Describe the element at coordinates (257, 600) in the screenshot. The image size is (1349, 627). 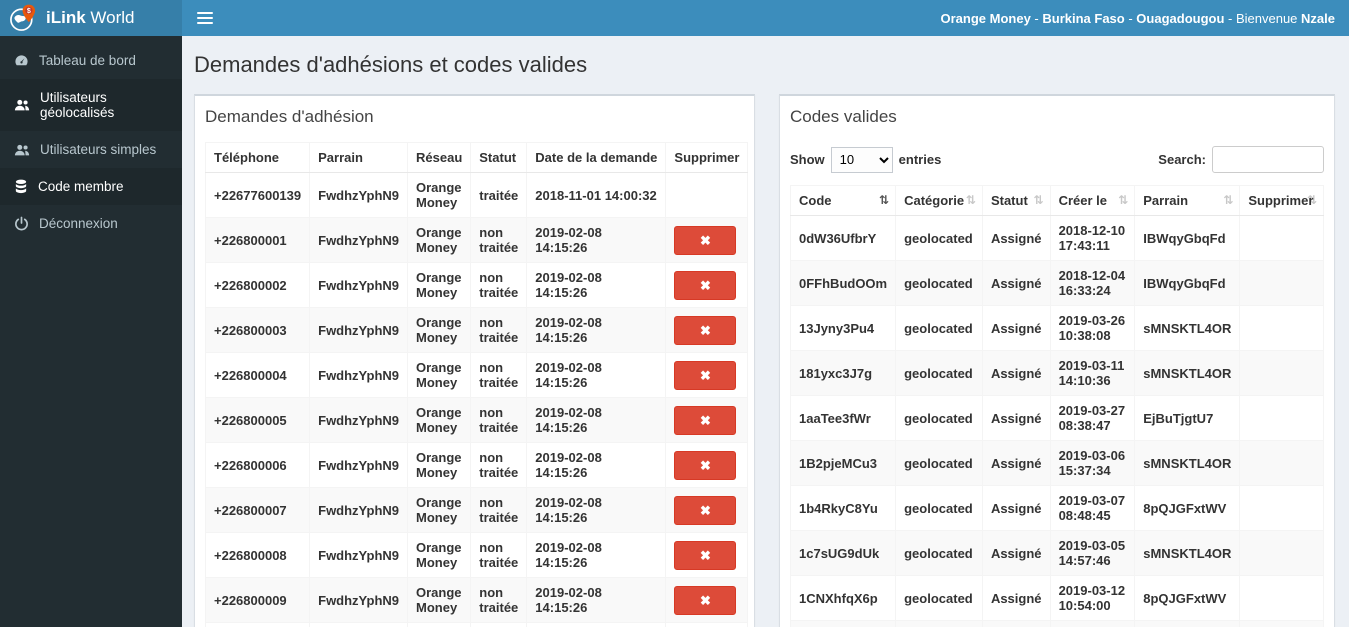
I see `phone-cell: +226800009` at that location.